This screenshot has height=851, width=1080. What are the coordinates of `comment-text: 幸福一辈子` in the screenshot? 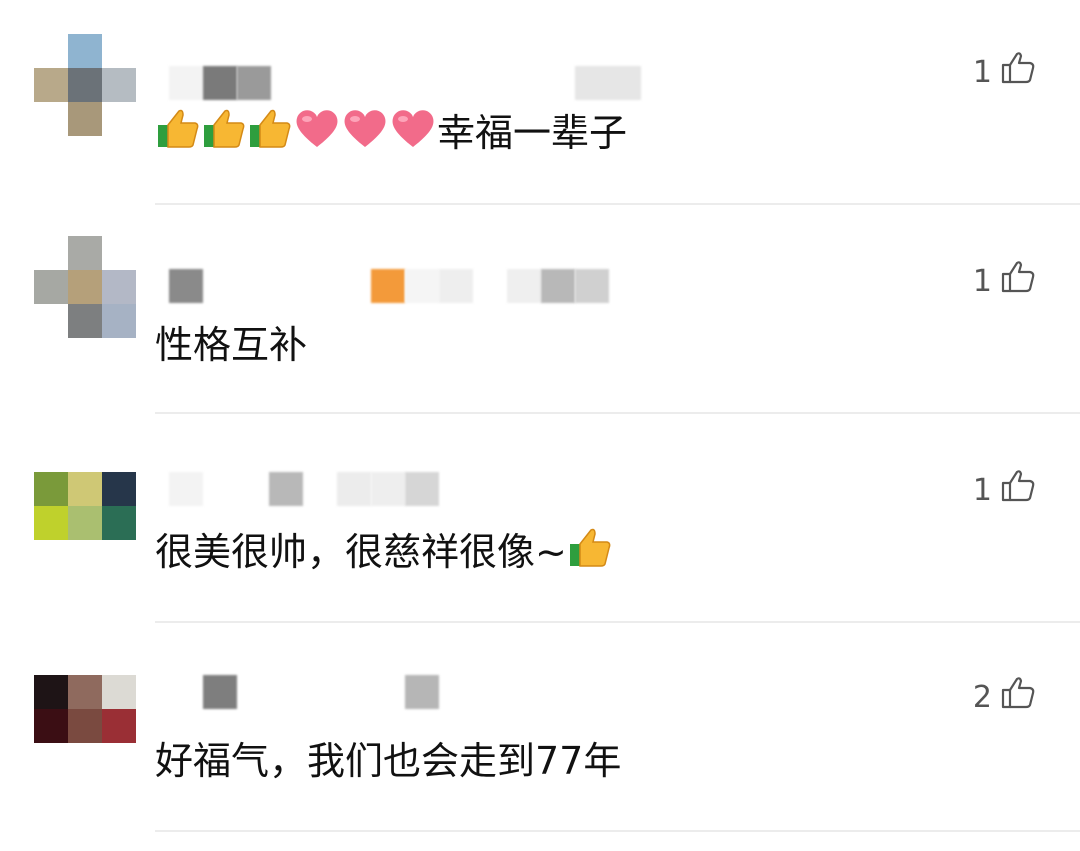 It's located at (391, 135).